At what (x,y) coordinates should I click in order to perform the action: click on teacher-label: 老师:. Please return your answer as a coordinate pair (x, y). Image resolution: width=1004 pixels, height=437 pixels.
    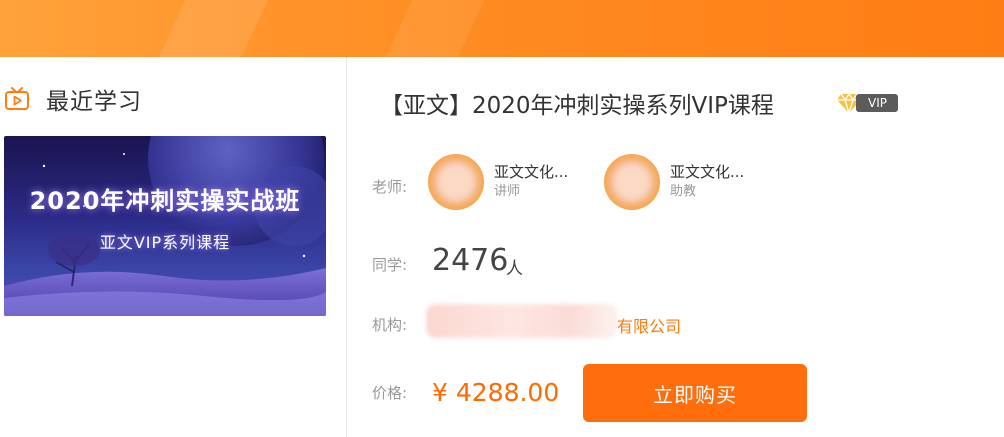
    Looking at the image, I should click on (390, 187).